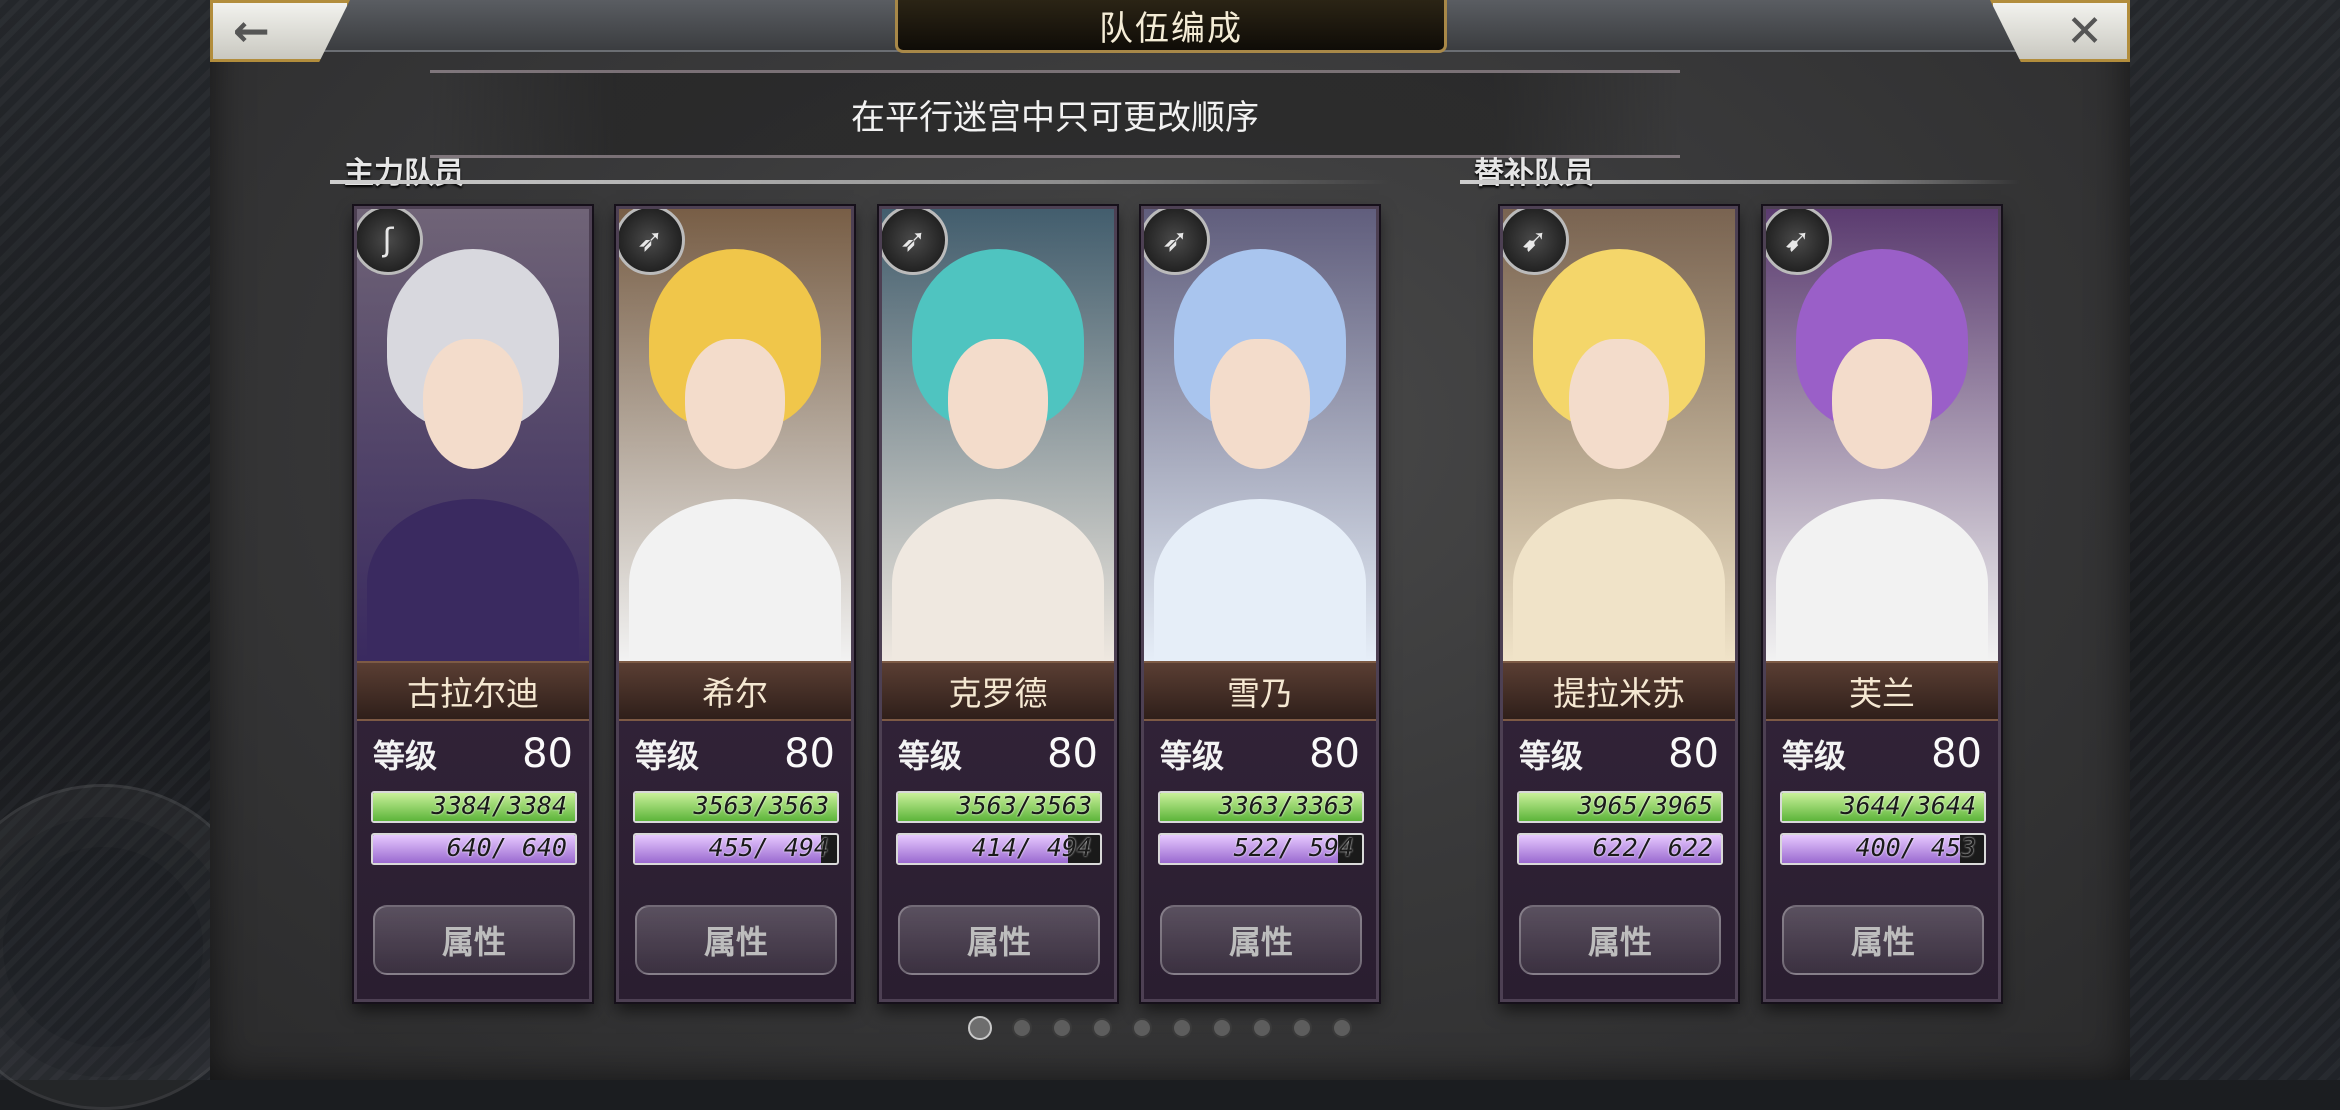  What do you see at coordinates (404, 173) in the screenshot?
I see `main-members-label: 主力队员` at bounding box center [404, 173].